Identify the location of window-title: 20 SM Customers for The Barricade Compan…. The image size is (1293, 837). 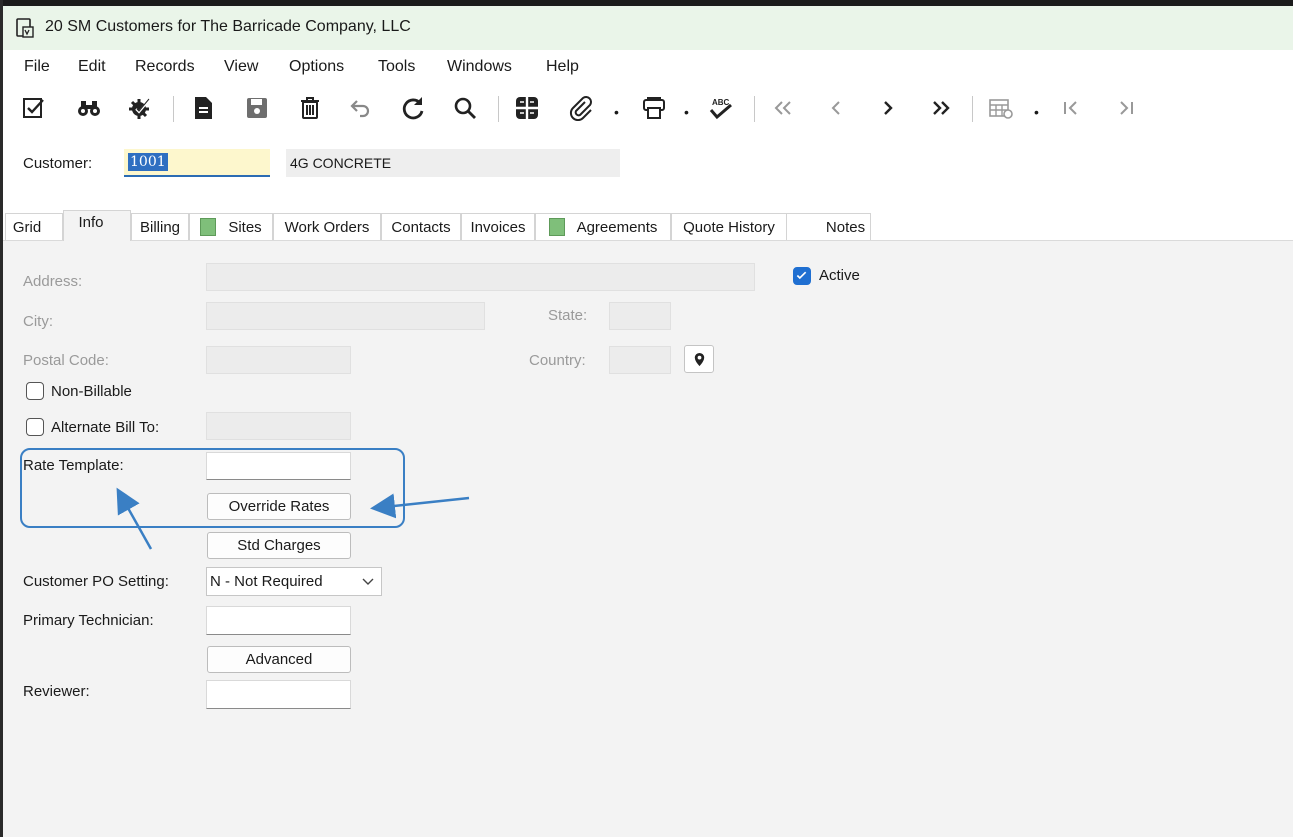
(228, 26).